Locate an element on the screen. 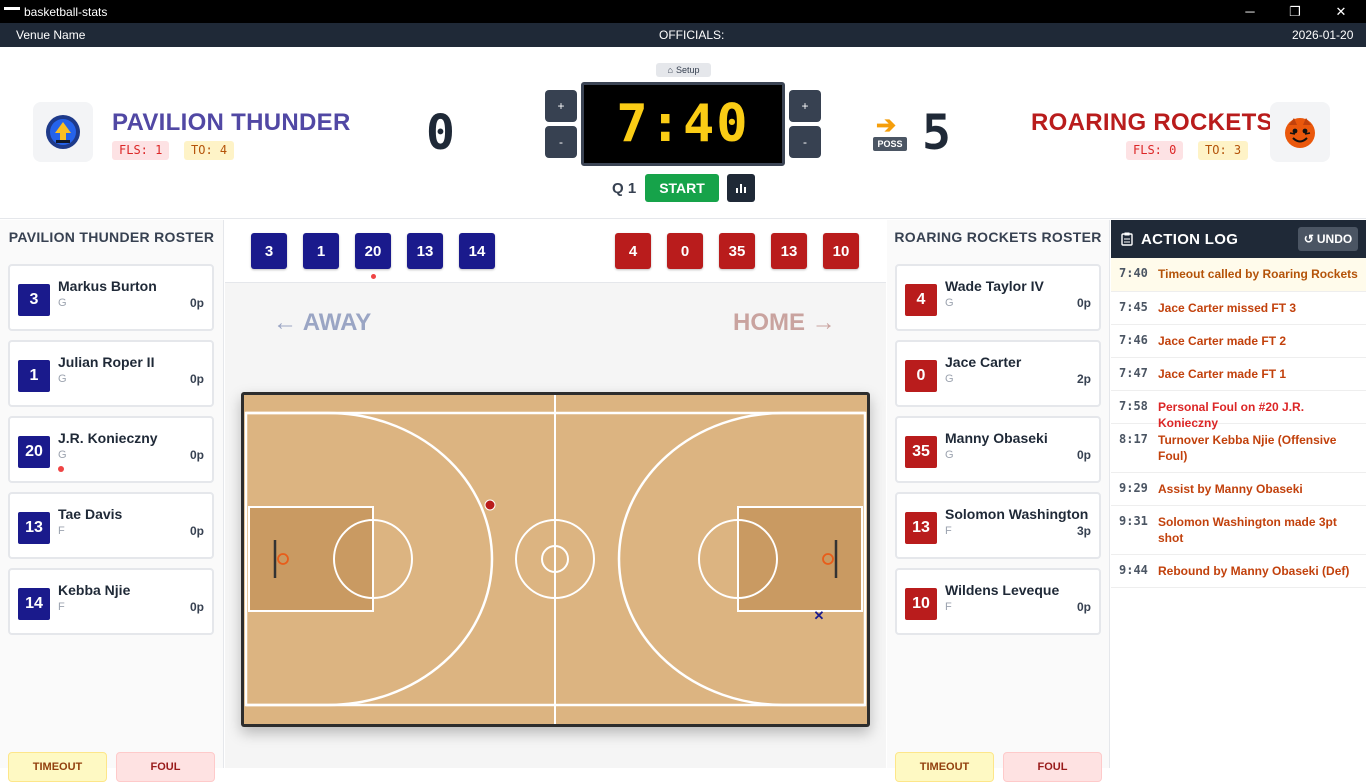 This screenshot has height=782, width=1366. log-entry: 7:45 Jace Carter missed FT 3 is located at coordinates (1238, 308).